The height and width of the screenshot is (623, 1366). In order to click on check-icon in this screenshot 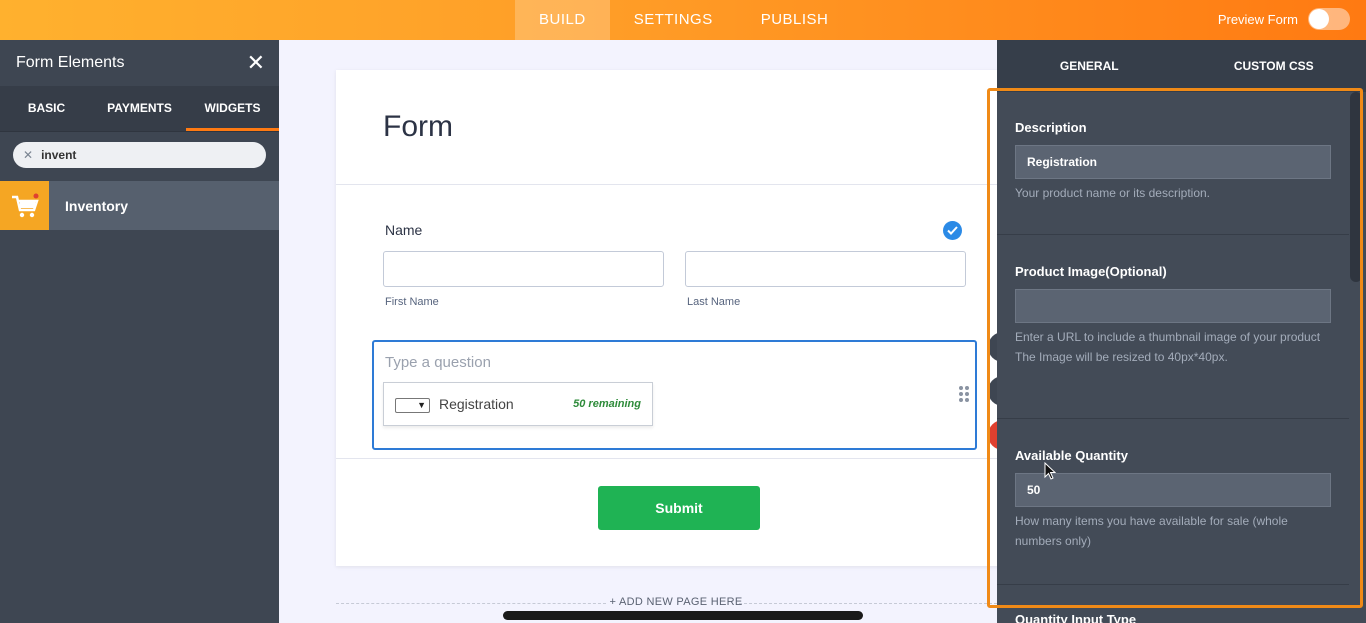, I will do `click(952, 230)`.